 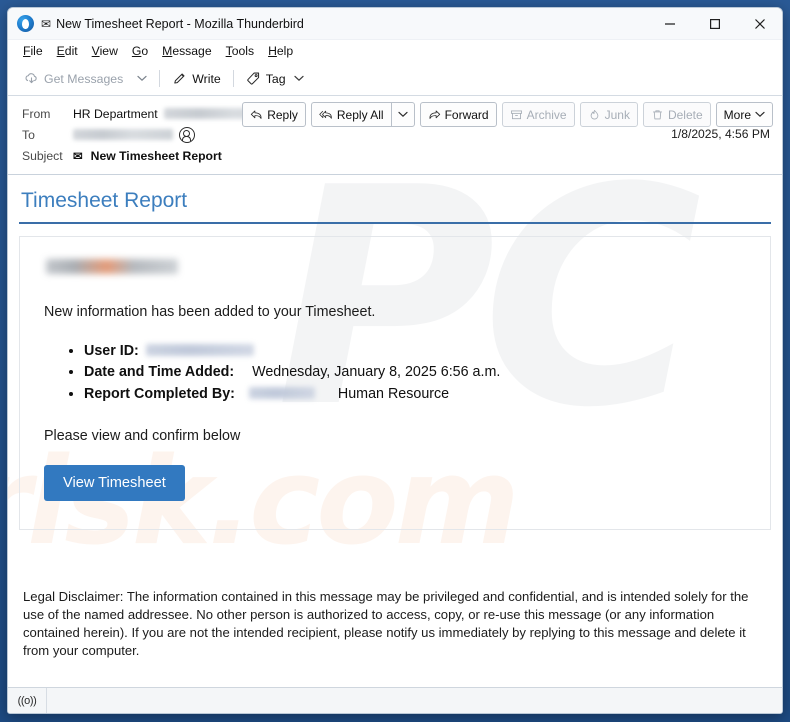 What do you see at coordinates (282, 114) in the screenshot?
I see `reply-label: Reply` at bounding box center [282, 114].